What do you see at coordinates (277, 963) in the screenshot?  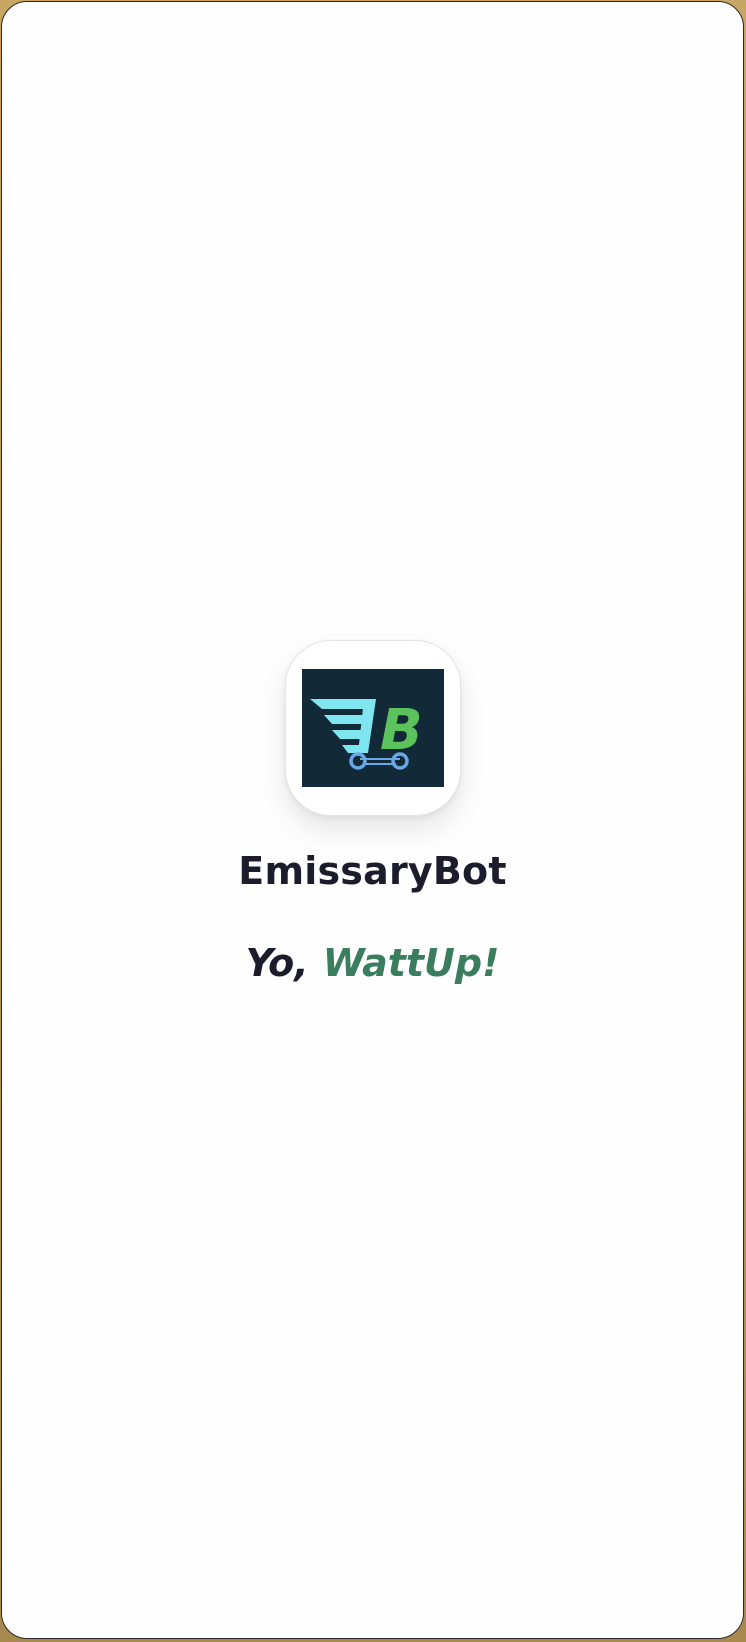 I see `greeting-prefix: Yo,` at bounding box center [277, 963].